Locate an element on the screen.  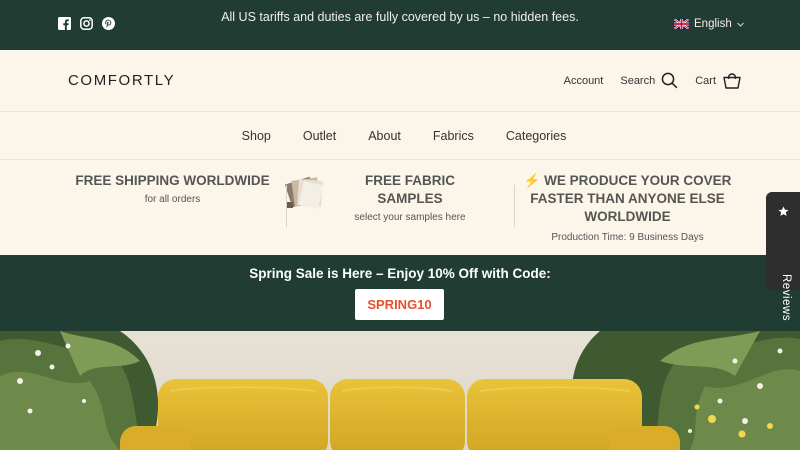
promo-code-button: SPRING10 is located at coordinates (399, 304).